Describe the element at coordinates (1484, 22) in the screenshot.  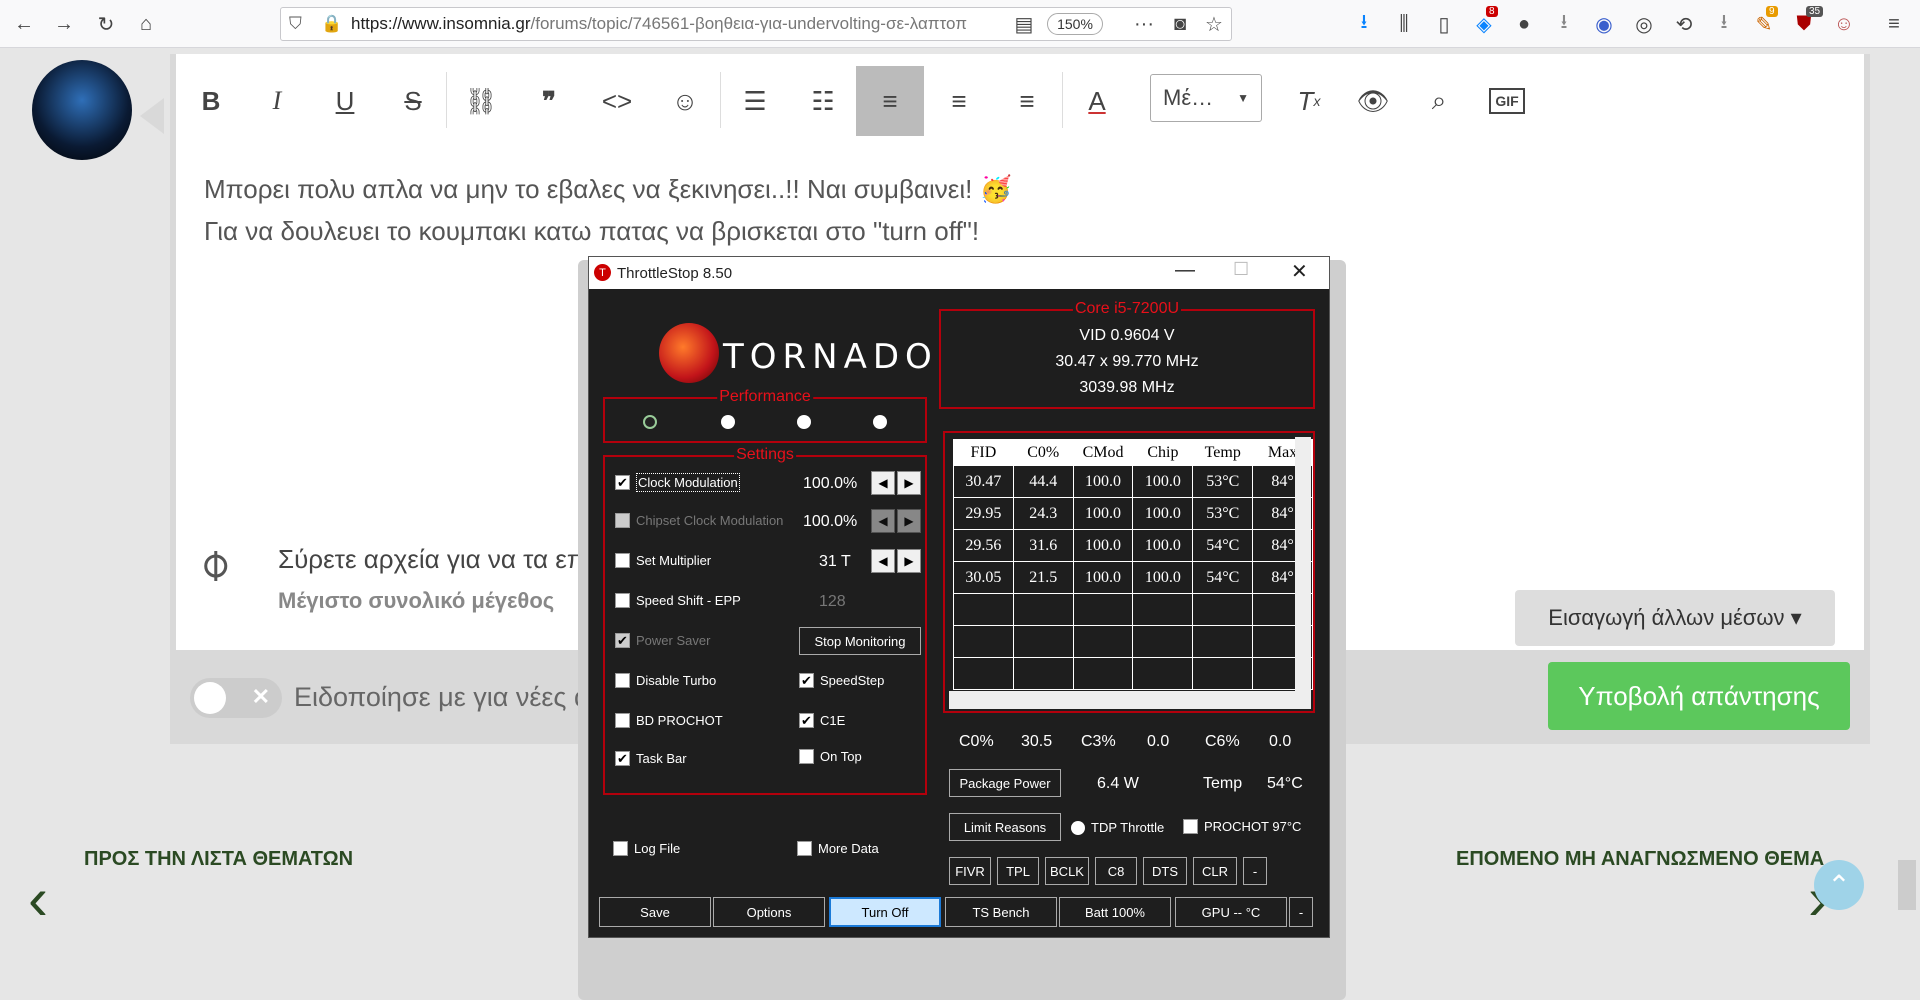
I see `ghostery-icon: ◈ 8` at that location.